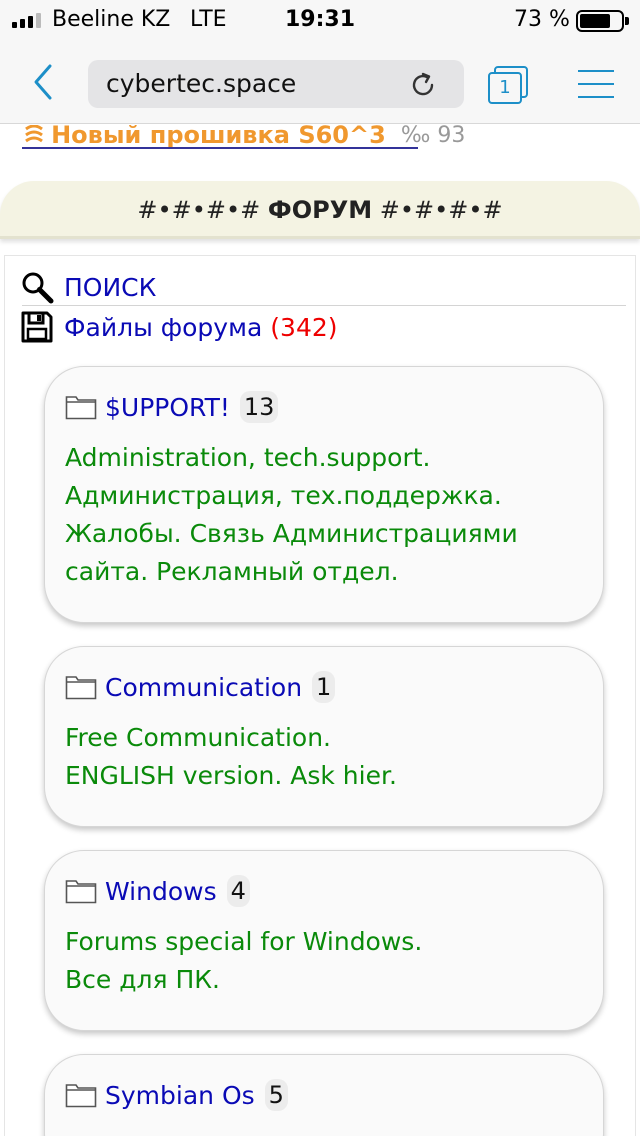 The image size is (640, 1136). I want to click on tab-count: 1, so click(505, 88).